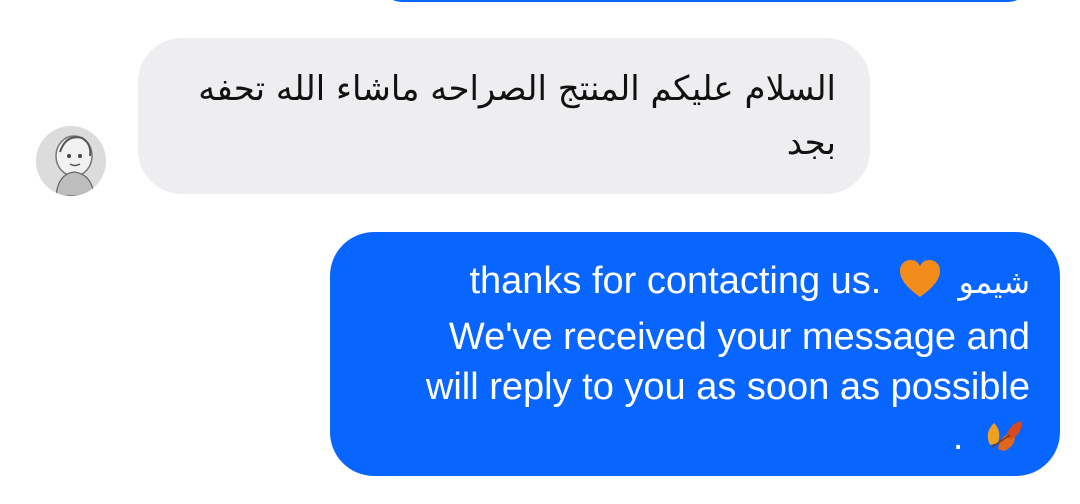 This screenshot has width=1080, height=504. I want to click on sender-avatar, so click(71, 161).